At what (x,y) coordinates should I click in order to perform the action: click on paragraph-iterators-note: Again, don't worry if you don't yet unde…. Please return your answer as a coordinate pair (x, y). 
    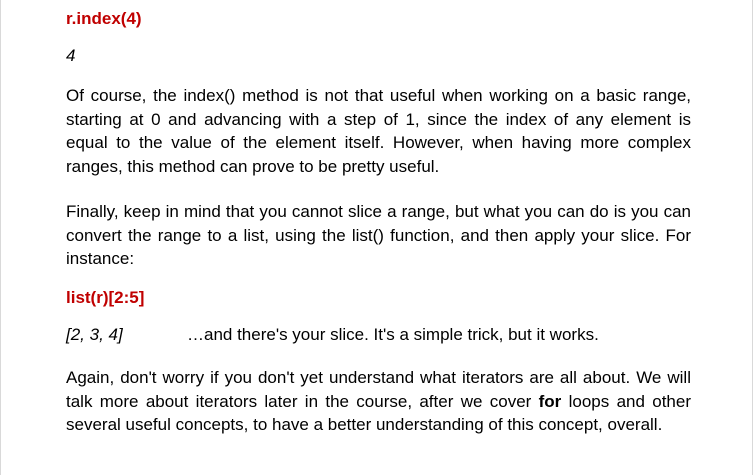
    Looking at the image, I should click on (378, 401).